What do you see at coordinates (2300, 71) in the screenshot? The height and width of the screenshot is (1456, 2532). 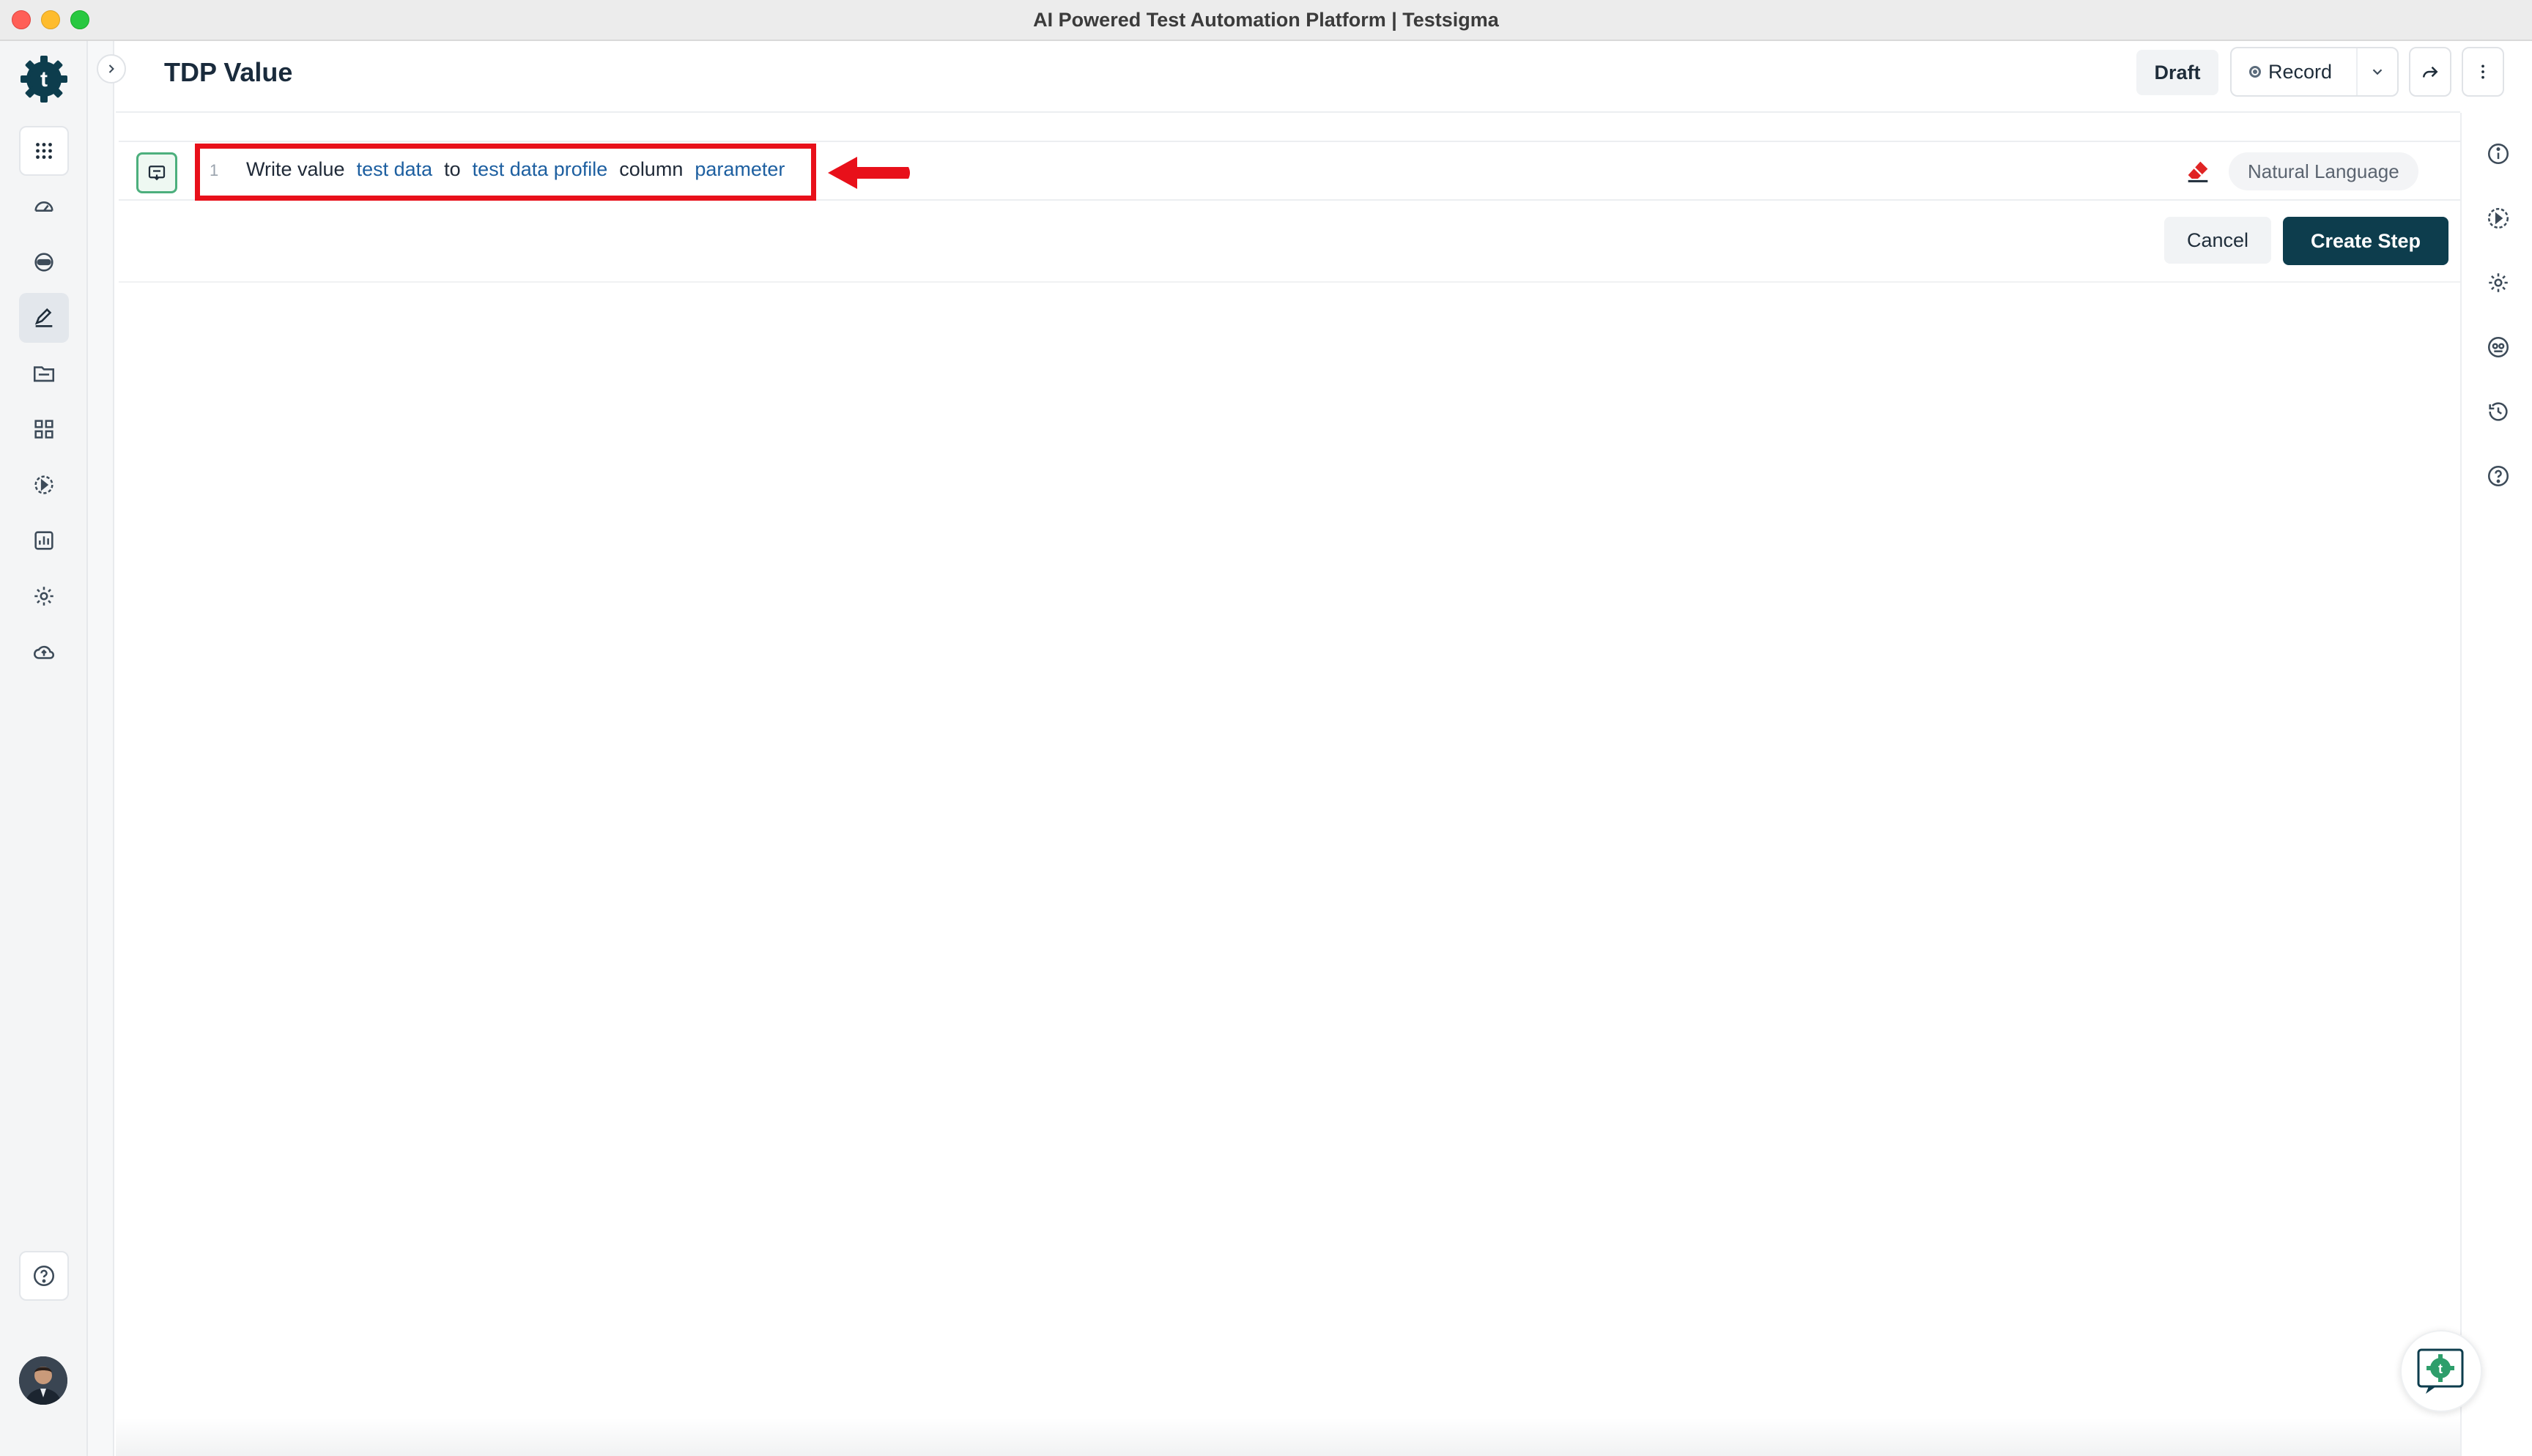 I see `record-label: Record` at bounding box center [2300, 71].